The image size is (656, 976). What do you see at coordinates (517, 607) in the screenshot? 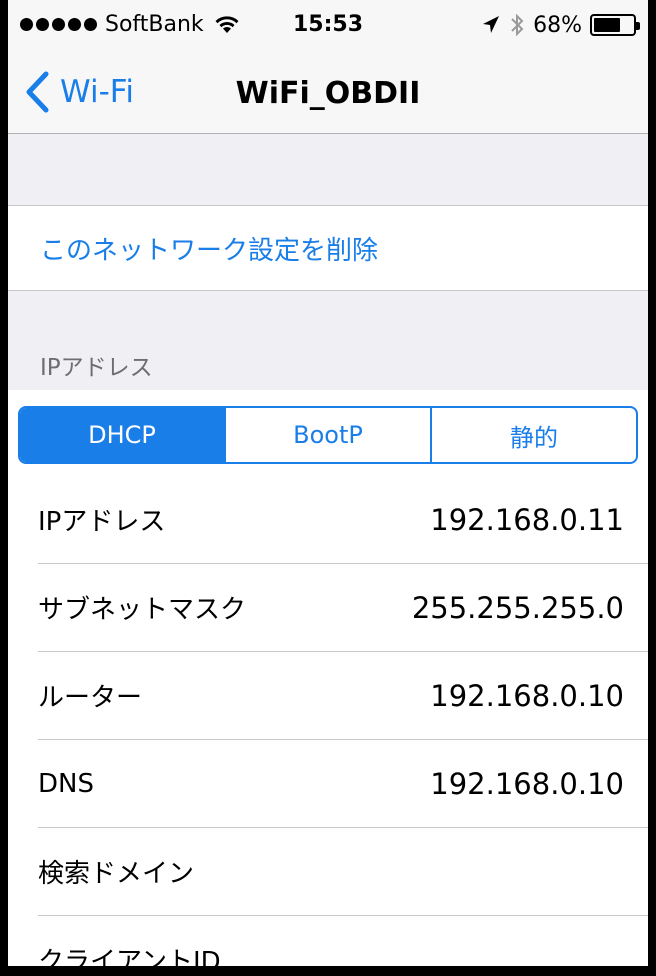
I see `row-value: 255.255.255.0` at bounding box center [517, 607].